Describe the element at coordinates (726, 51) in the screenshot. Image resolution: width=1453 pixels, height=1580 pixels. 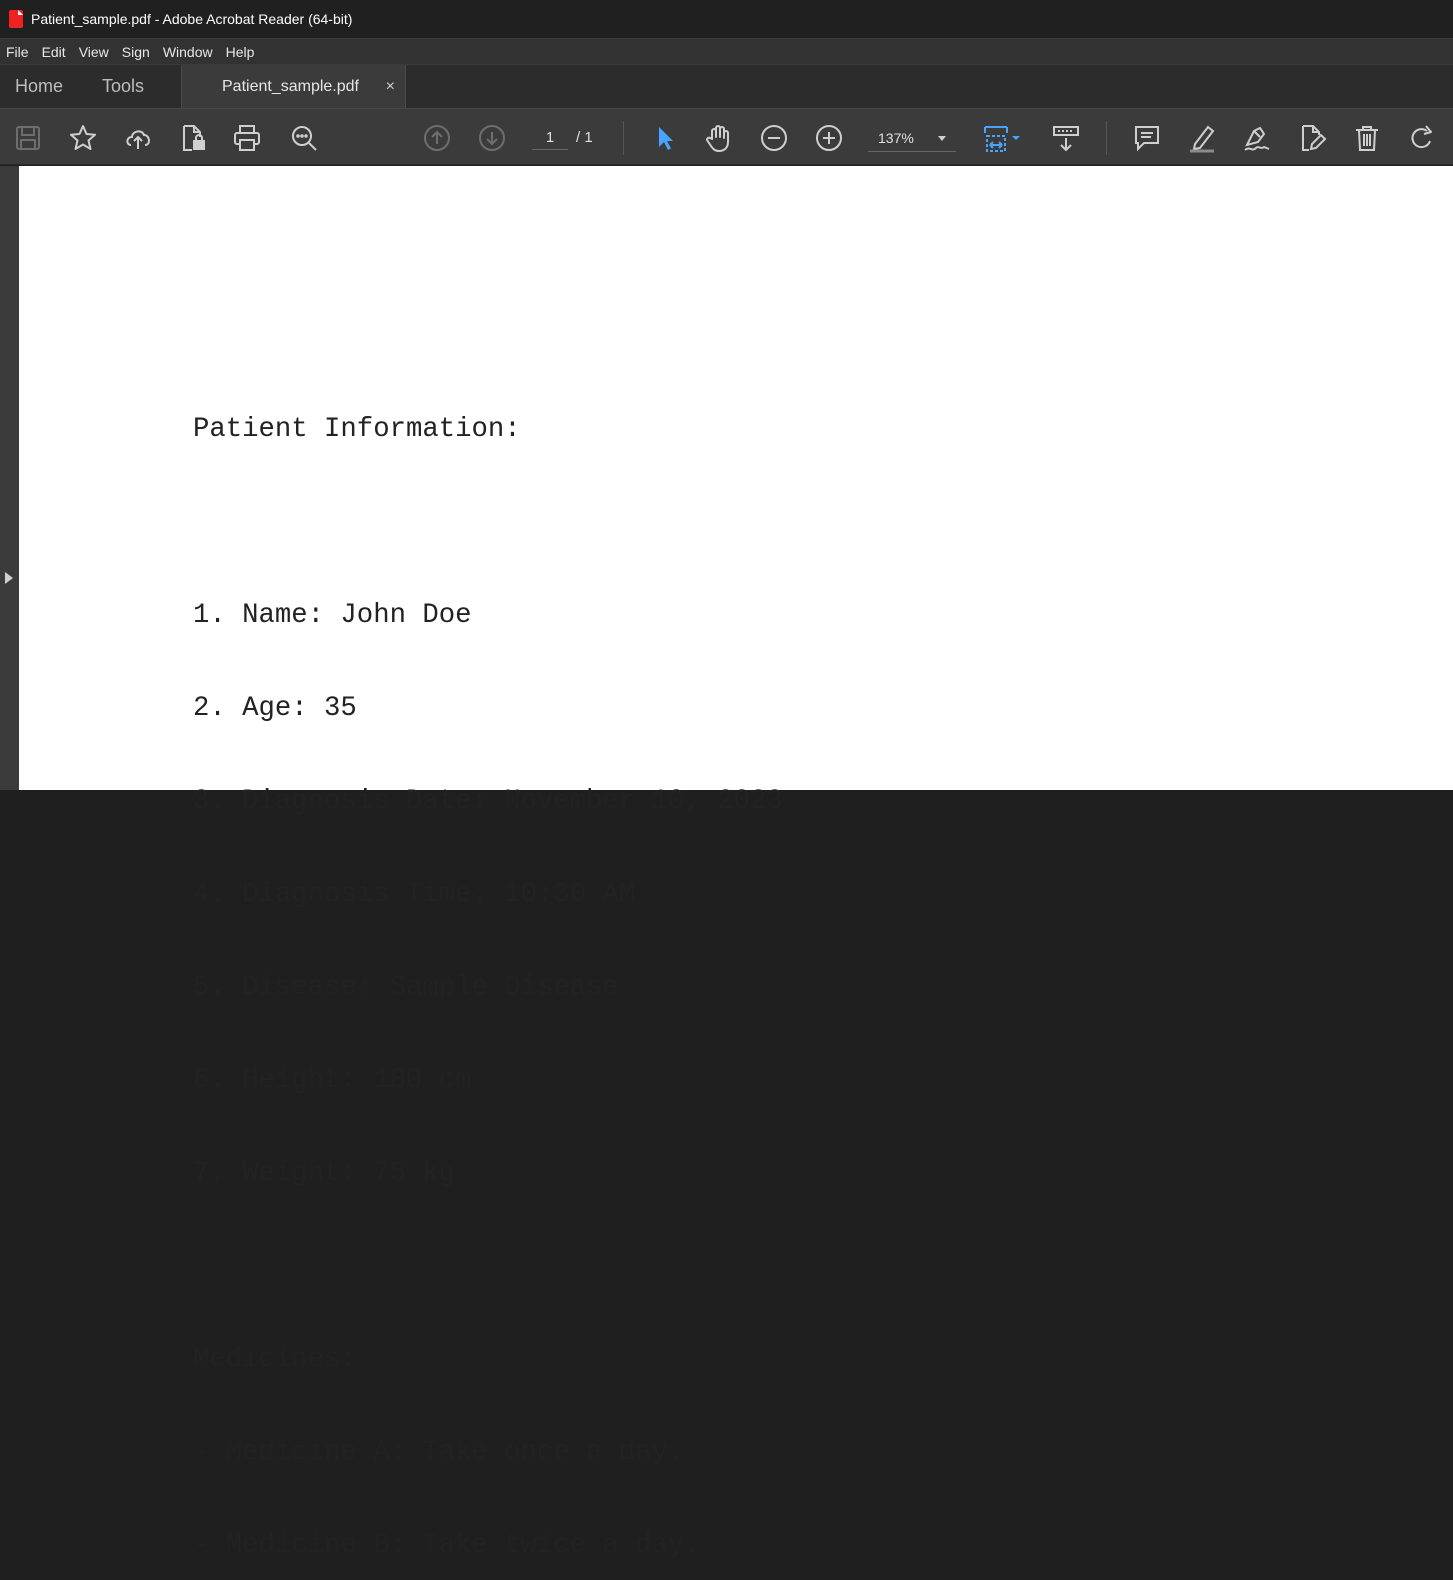
I see `menu-bar: File Edit View Sign Window Help` at that location.